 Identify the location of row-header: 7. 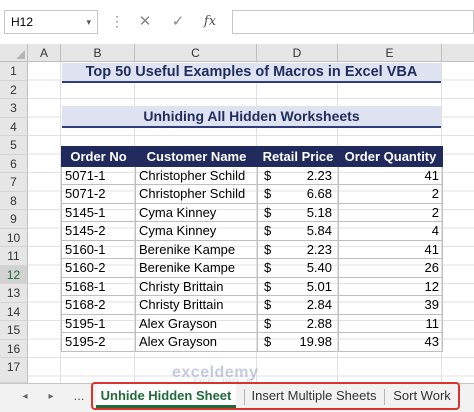
(14, 182).